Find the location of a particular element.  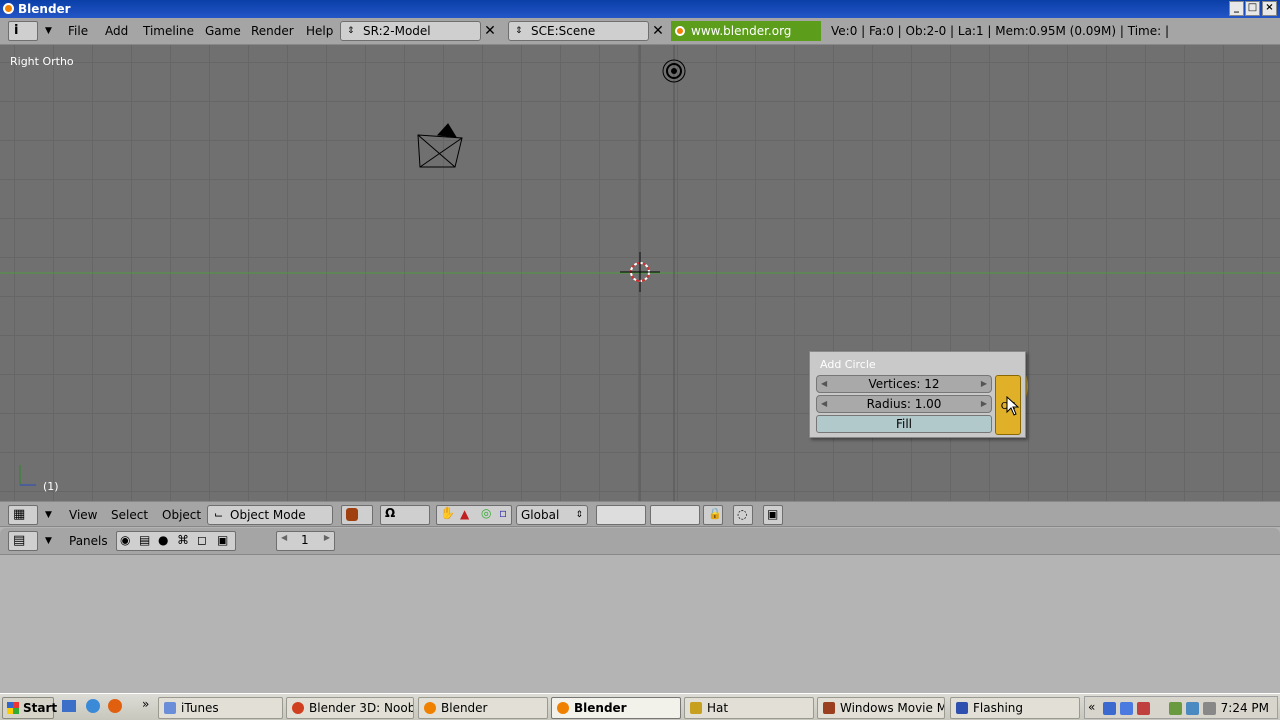

delete-screen-button: ✕ is located at coordinates (490, 31).